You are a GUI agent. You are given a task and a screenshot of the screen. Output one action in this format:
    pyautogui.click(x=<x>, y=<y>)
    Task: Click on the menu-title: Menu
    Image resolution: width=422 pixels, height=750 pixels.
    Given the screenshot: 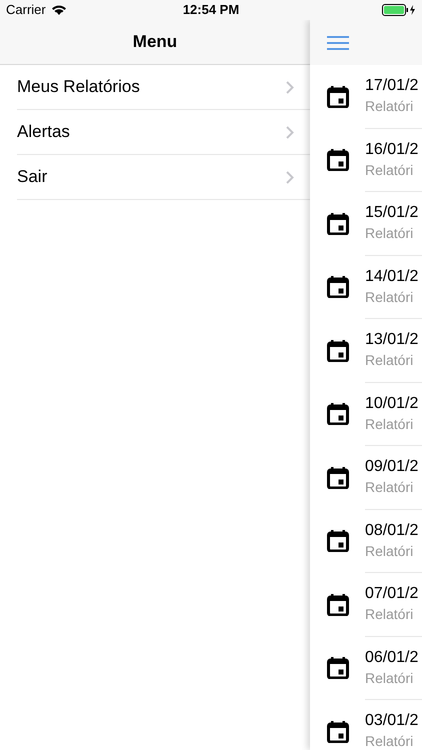 What is the action you would take?
    pyautogui.click(x=155, y=42)
    